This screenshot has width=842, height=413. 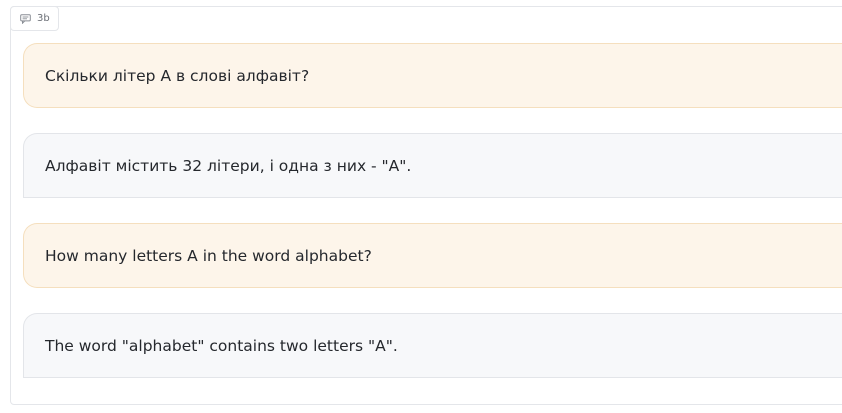 I want to click on message-text: How many letters A in the word alphabet?, so click(x=208, y=255).